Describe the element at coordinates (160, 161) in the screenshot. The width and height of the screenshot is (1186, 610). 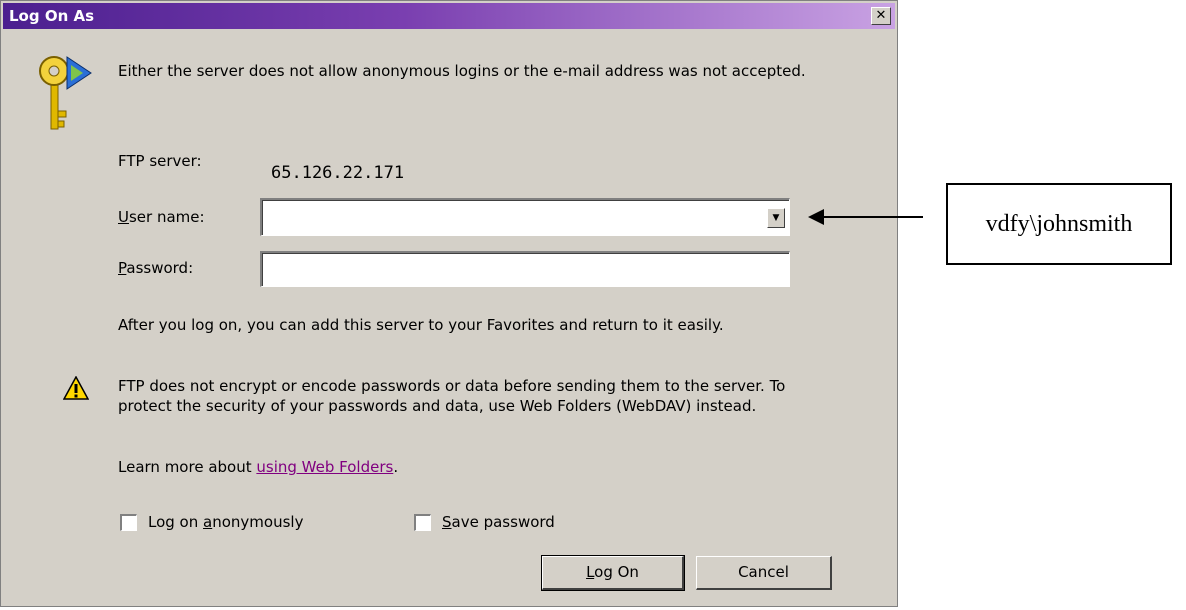
I see `ftp-server-label: FTP server:` at that location.